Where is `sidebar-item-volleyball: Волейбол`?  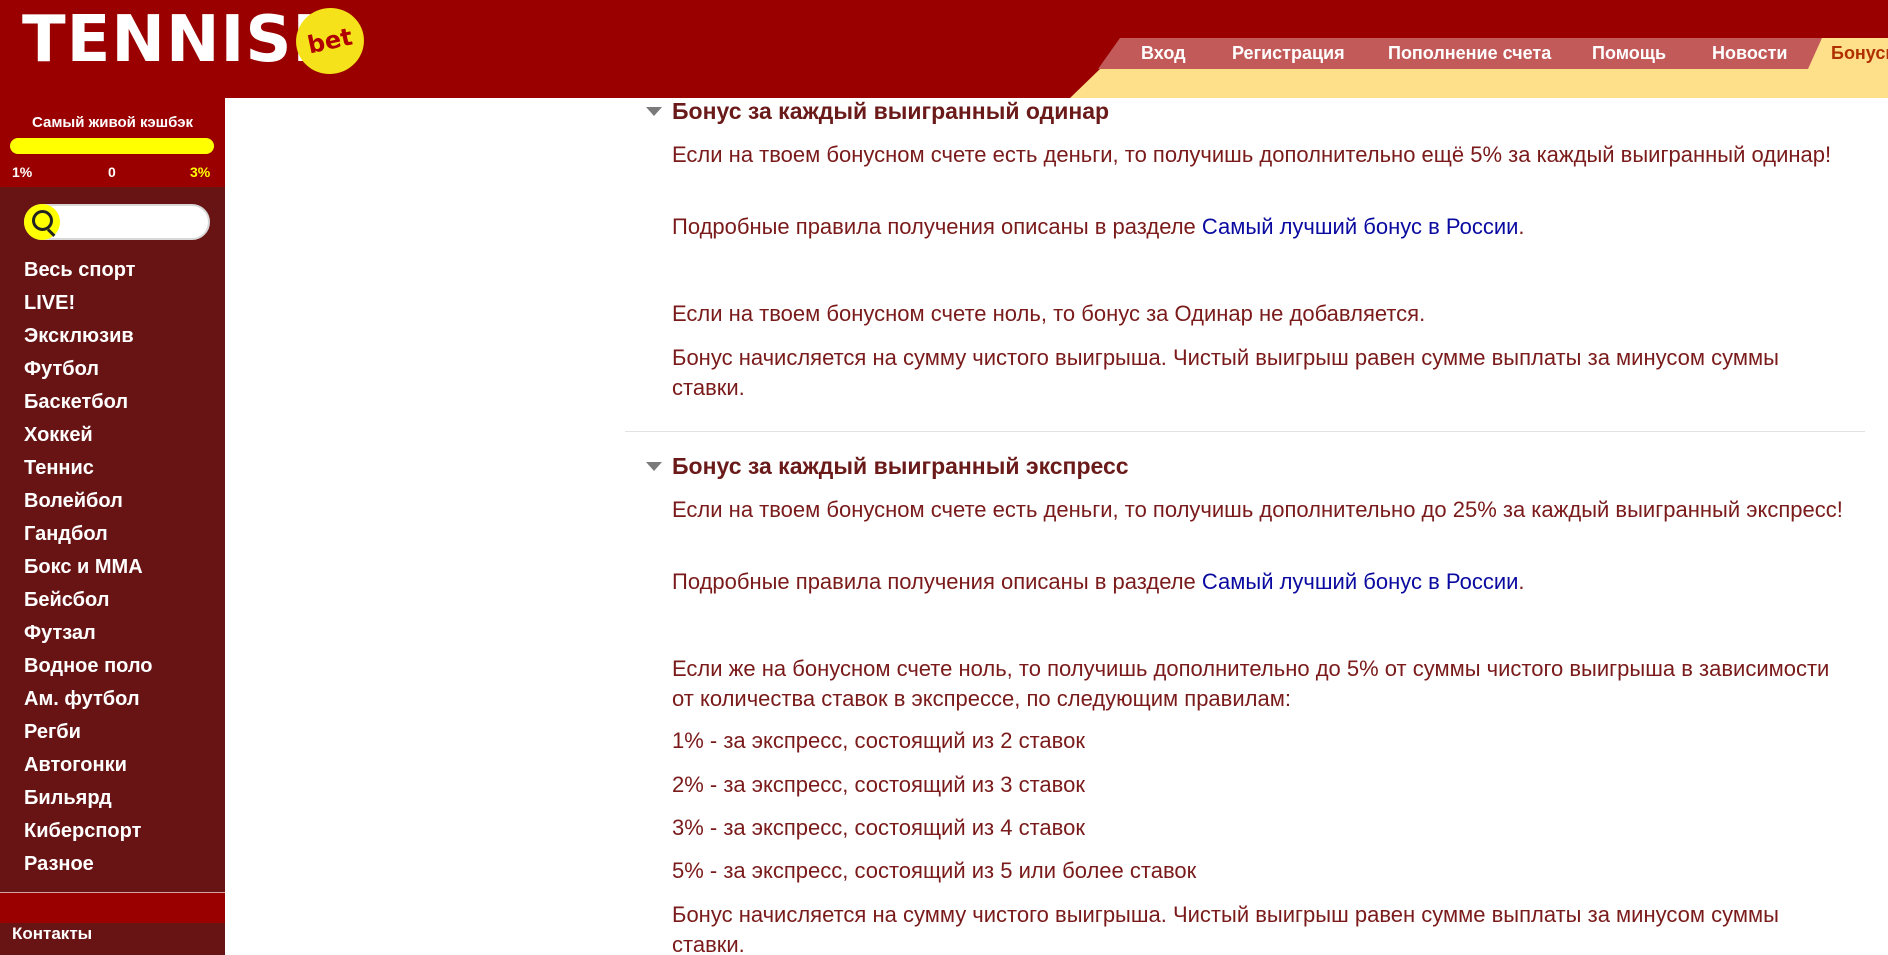
sidebar-item-volleyball: Волейбол is located at coordinates (88, 501).